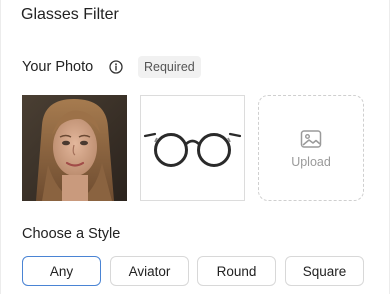 This screenshot has height=294, width=392. I want to click on user-photo-thumbnail, so click(74, 148).